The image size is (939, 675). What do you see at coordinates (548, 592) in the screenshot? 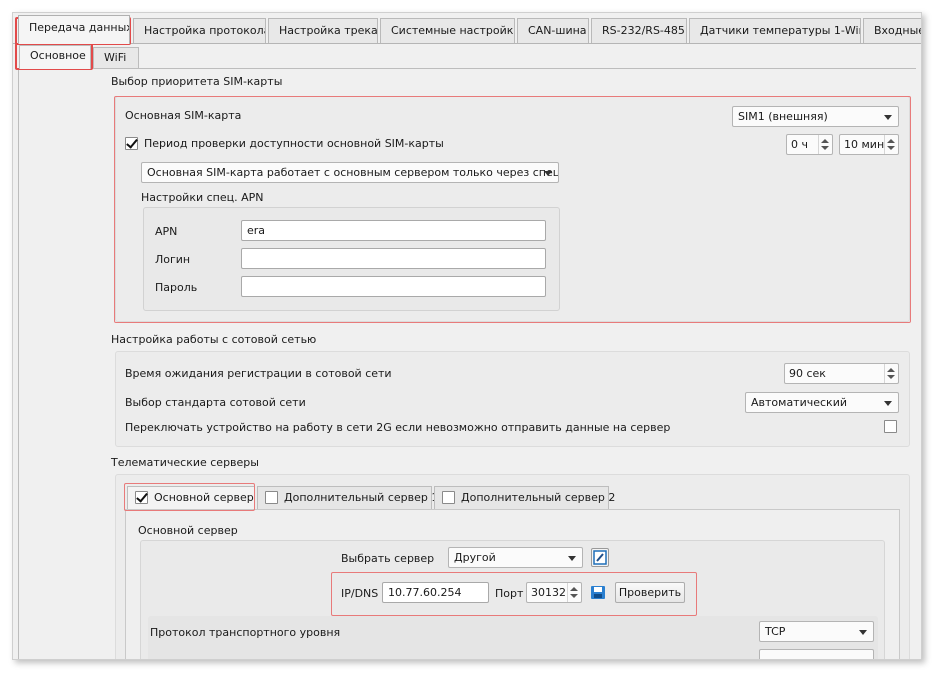
I see `port-value: 30132` at bounding box center [548, 592].